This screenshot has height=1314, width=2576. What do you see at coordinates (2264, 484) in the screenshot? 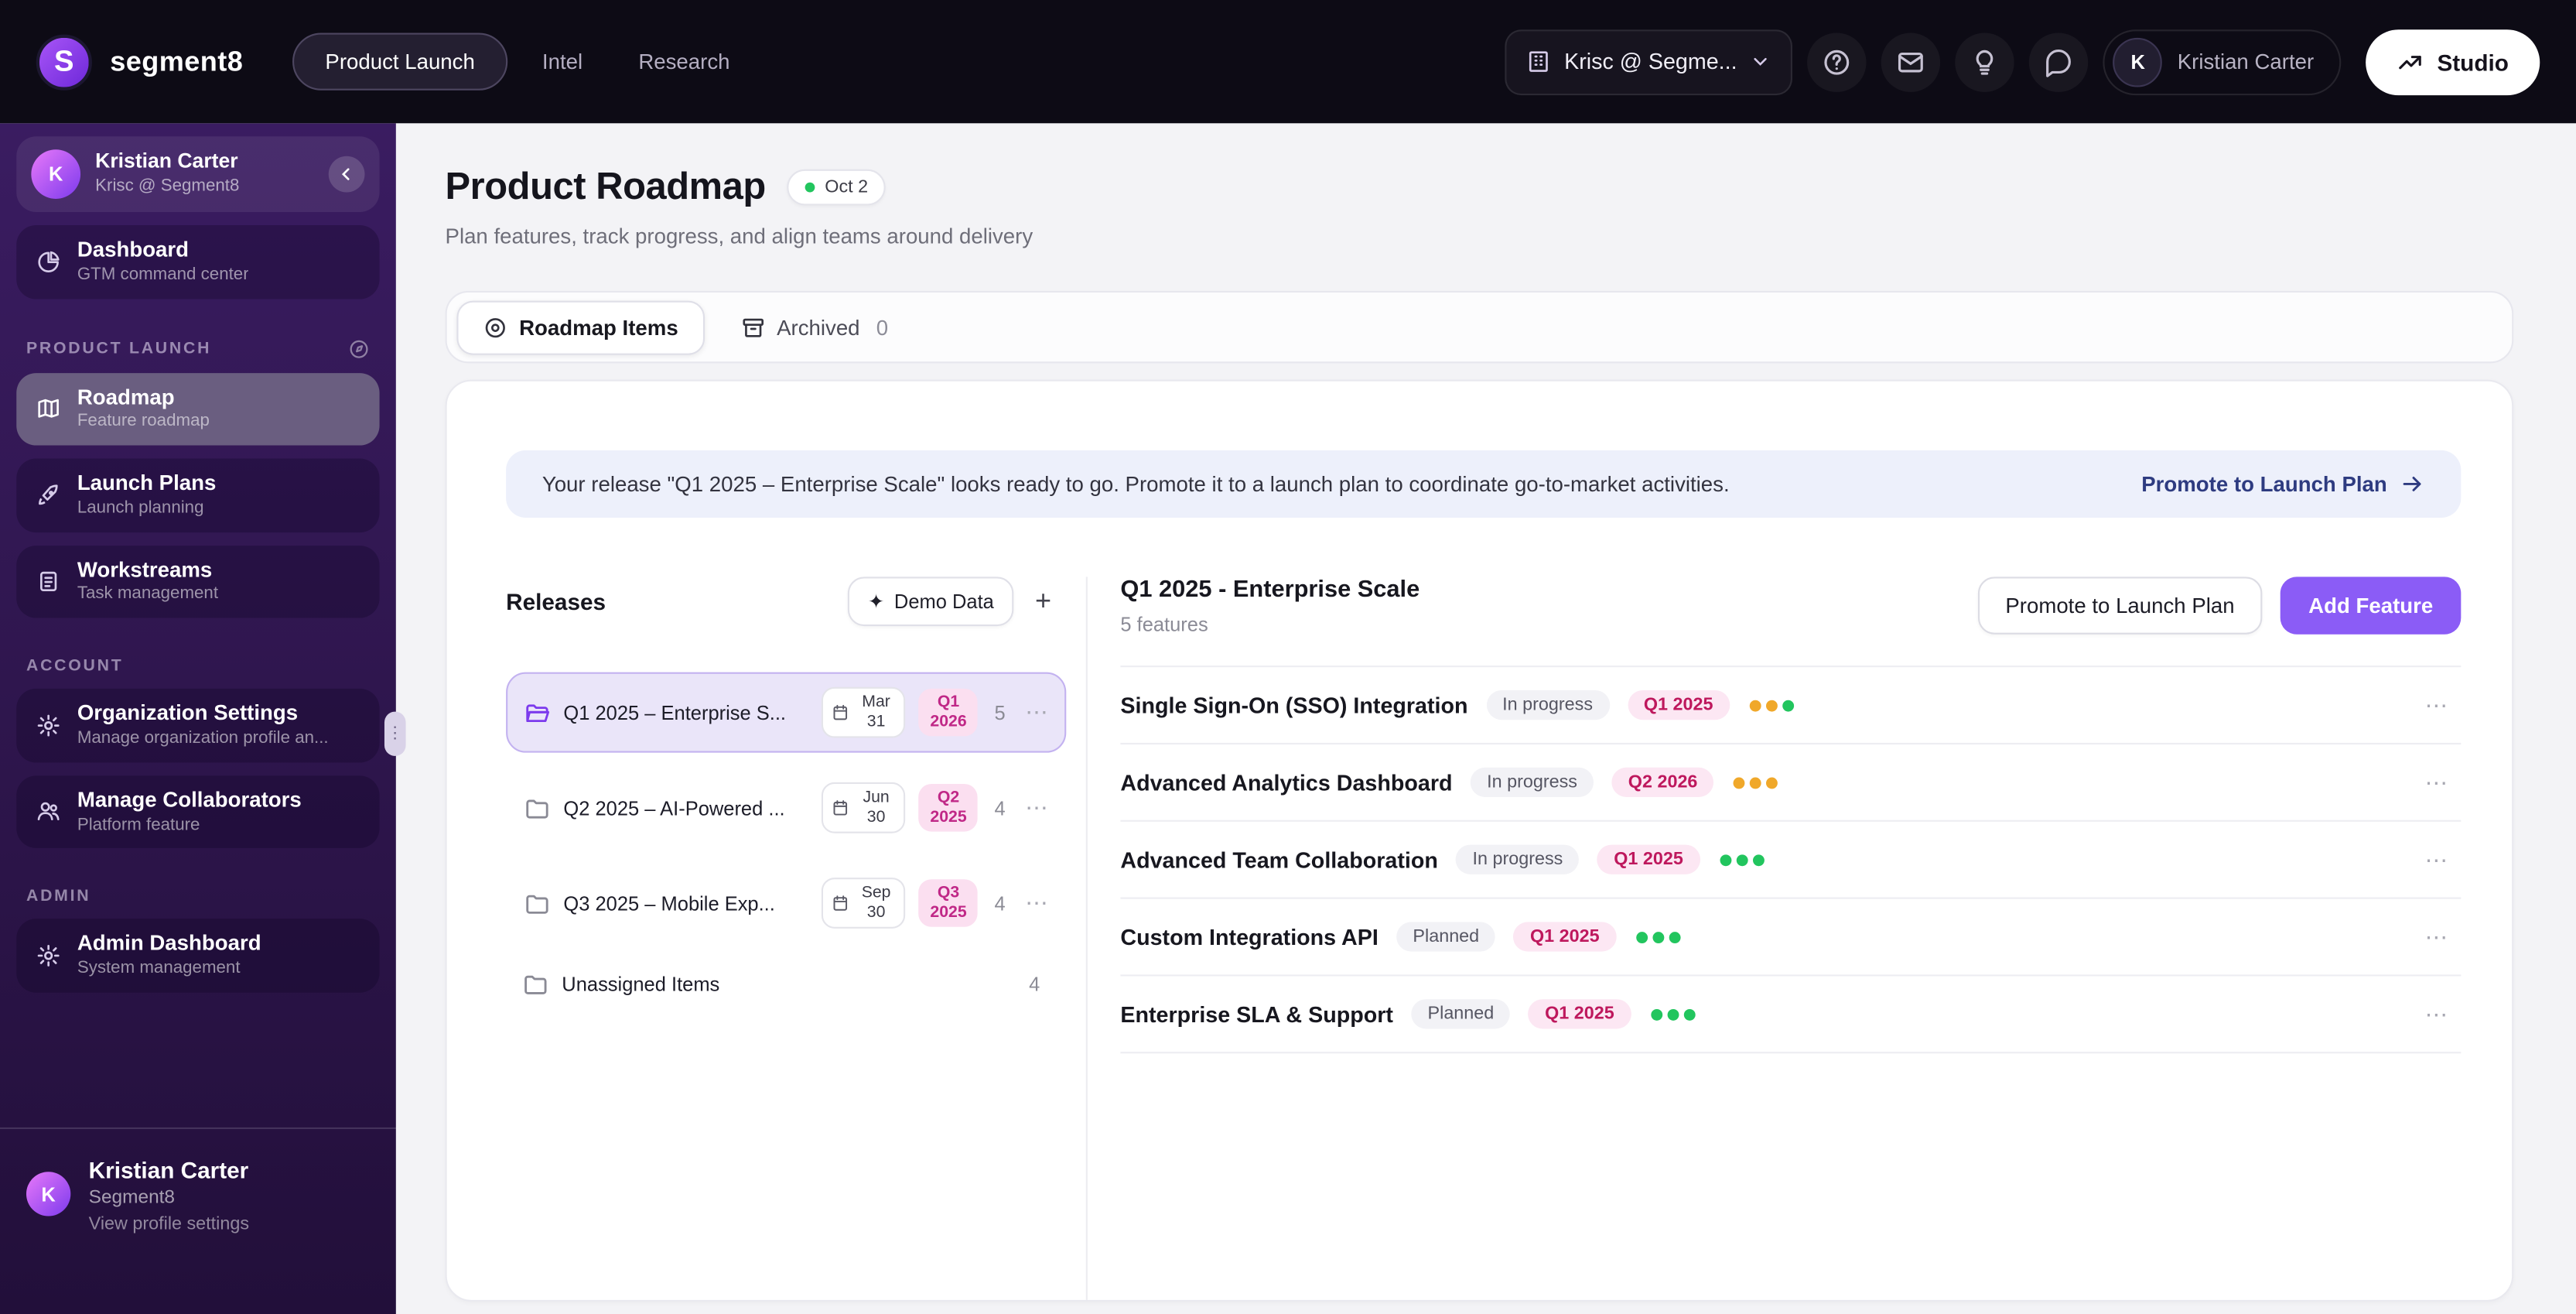
I see `banner-action-label: Promote to Launch Plan` at bounding box center [2264, 484].